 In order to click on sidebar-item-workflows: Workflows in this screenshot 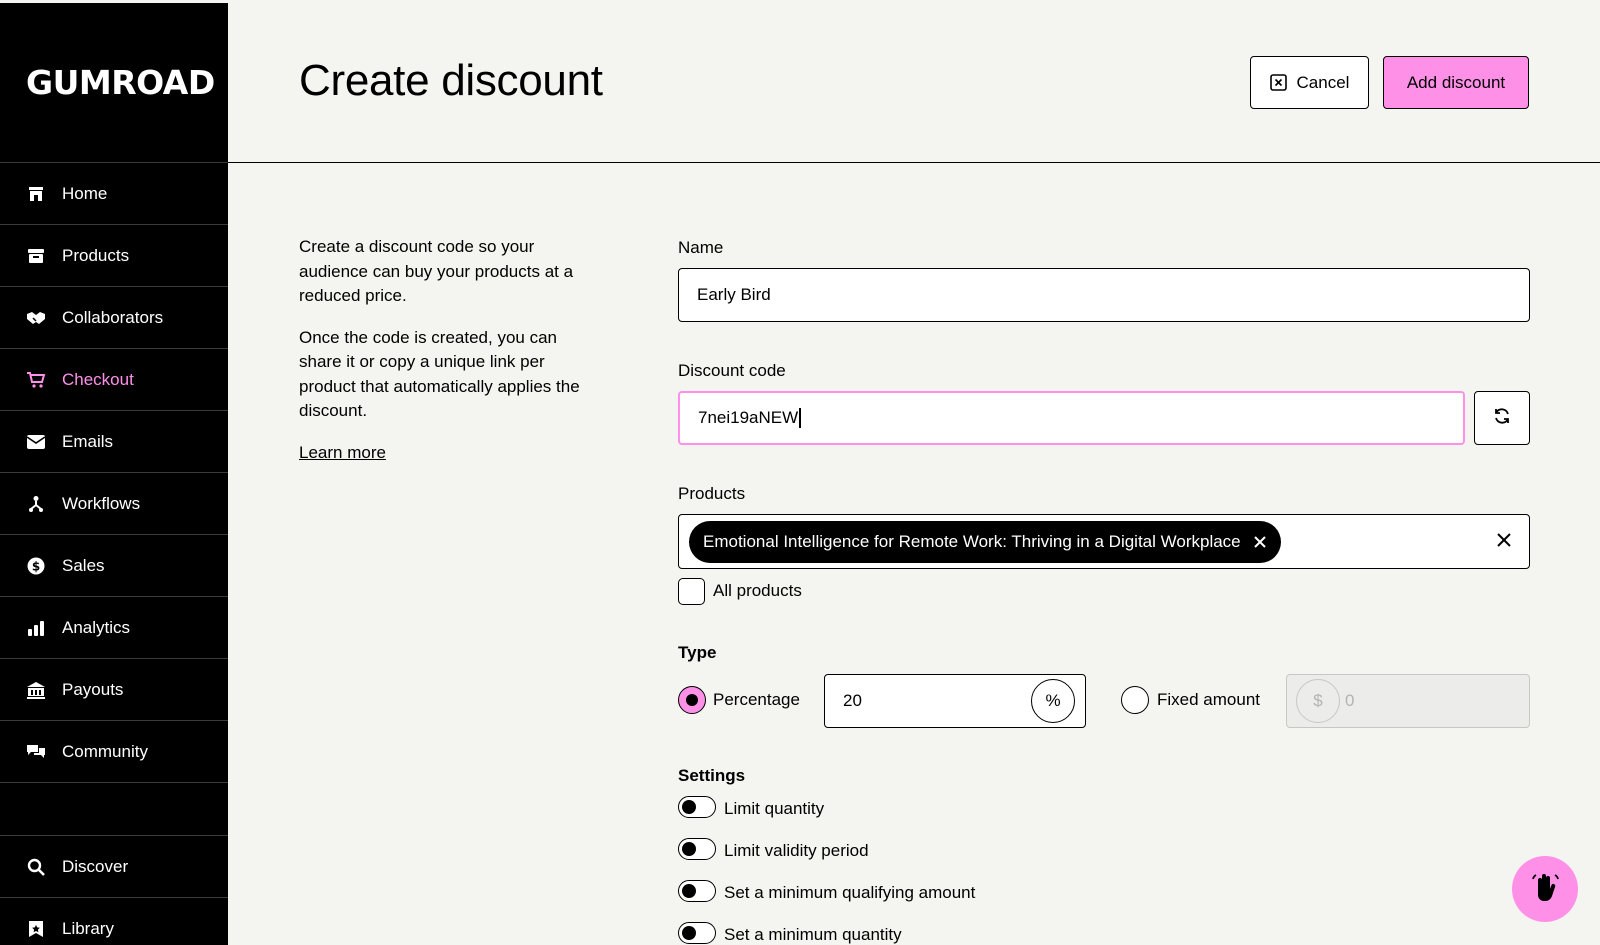, I will do `click(114, 504)`.